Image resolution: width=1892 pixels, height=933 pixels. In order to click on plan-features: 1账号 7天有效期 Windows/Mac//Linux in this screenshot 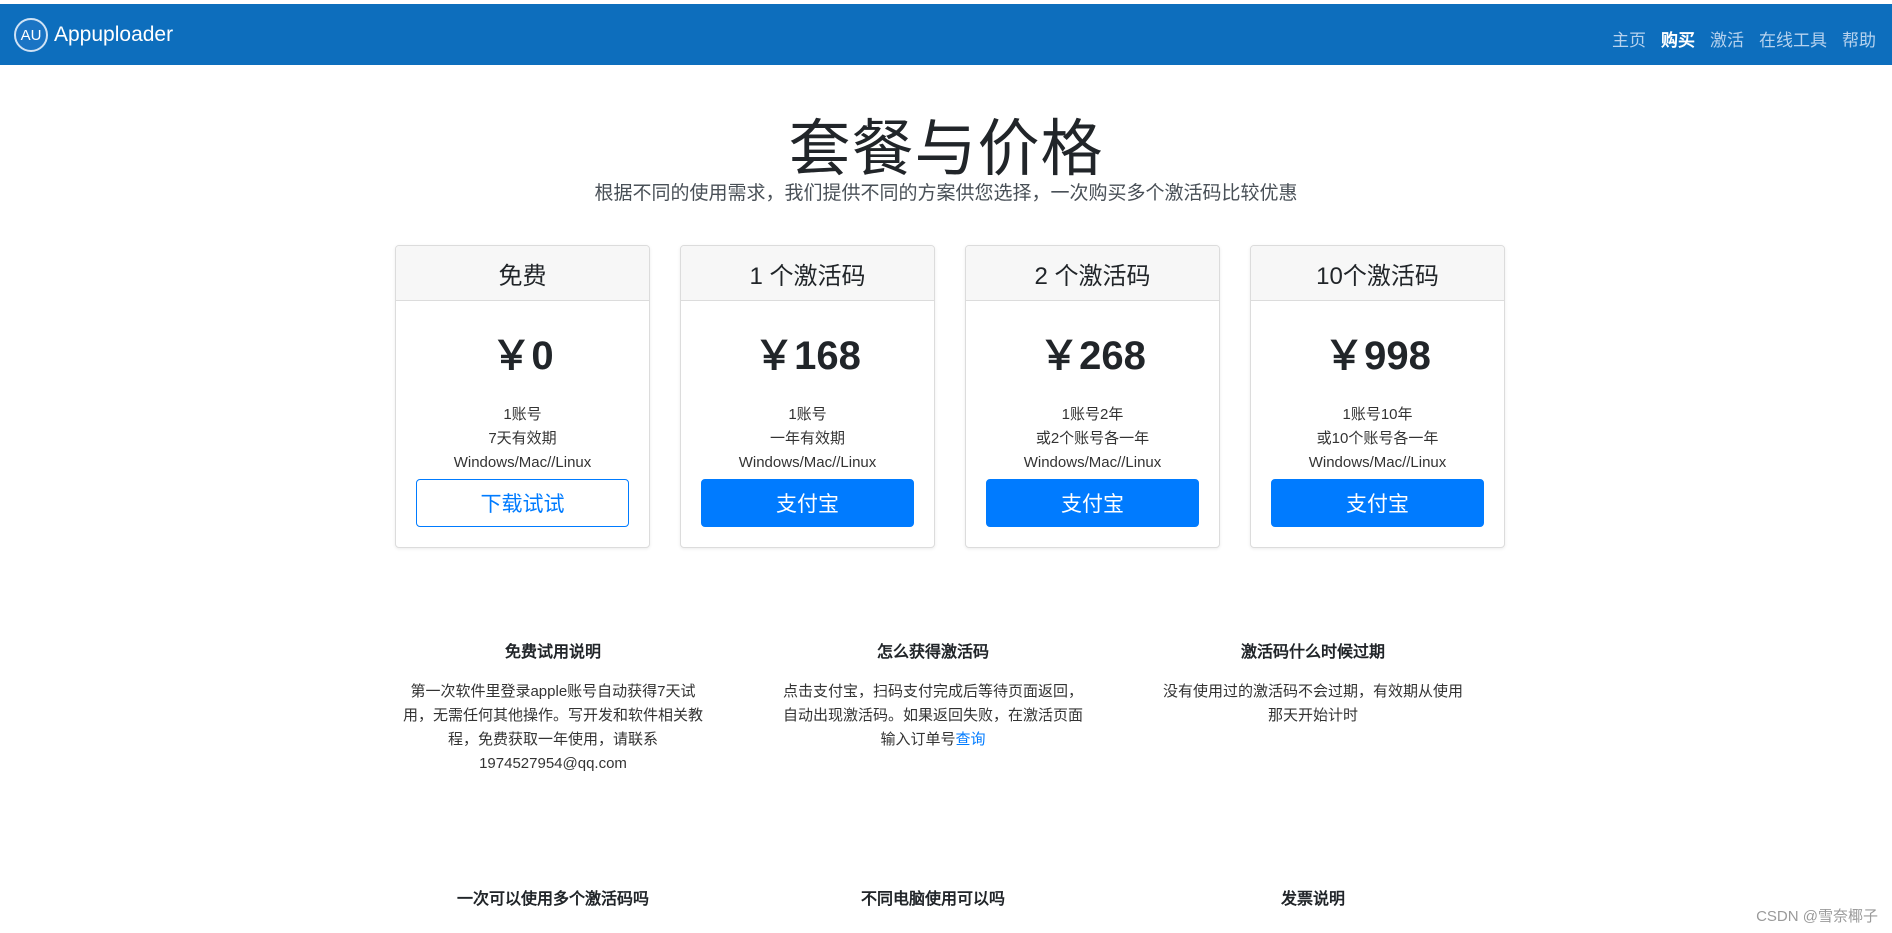, I will do `click(522, 439)`.